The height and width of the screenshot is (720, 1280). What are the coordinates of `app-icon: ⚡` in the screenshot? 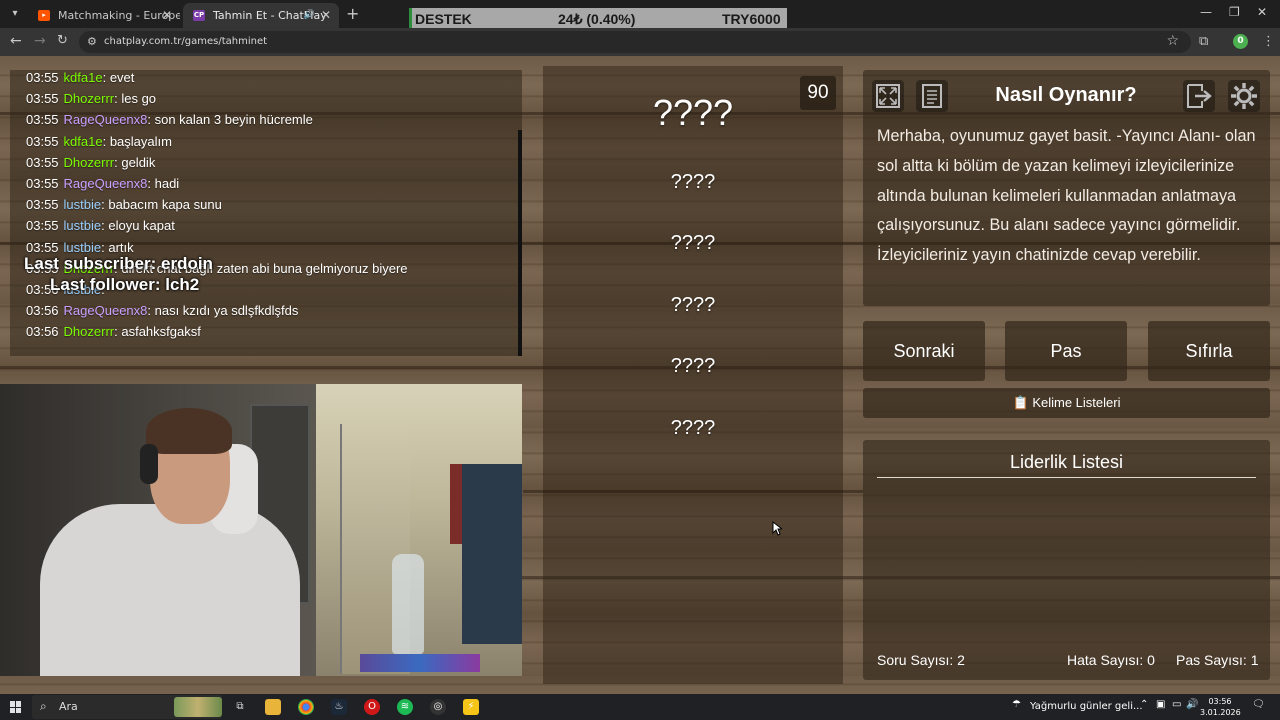 It's located at (471, 707).